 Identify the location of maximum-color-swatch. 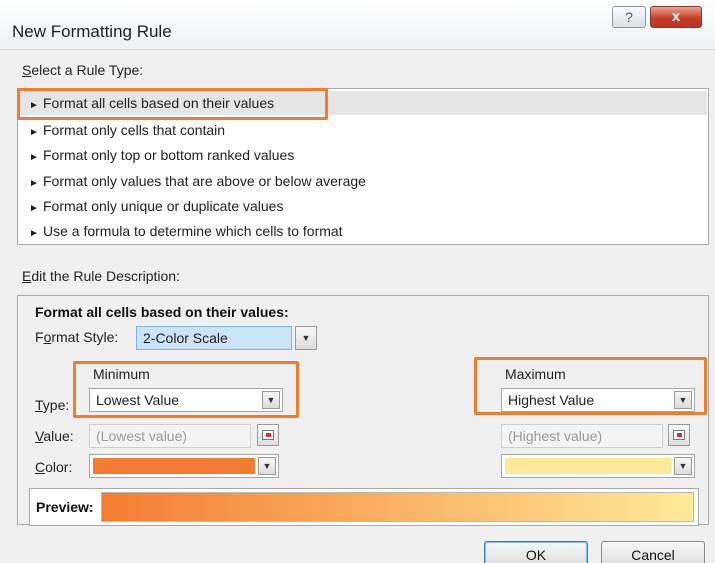
(588, 466).